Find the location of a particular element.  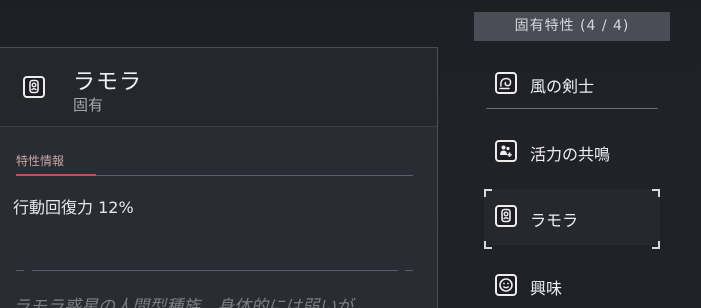

trait-item-vitality-resonance: 活力の共鳴 is located at coordinates (572, 151).